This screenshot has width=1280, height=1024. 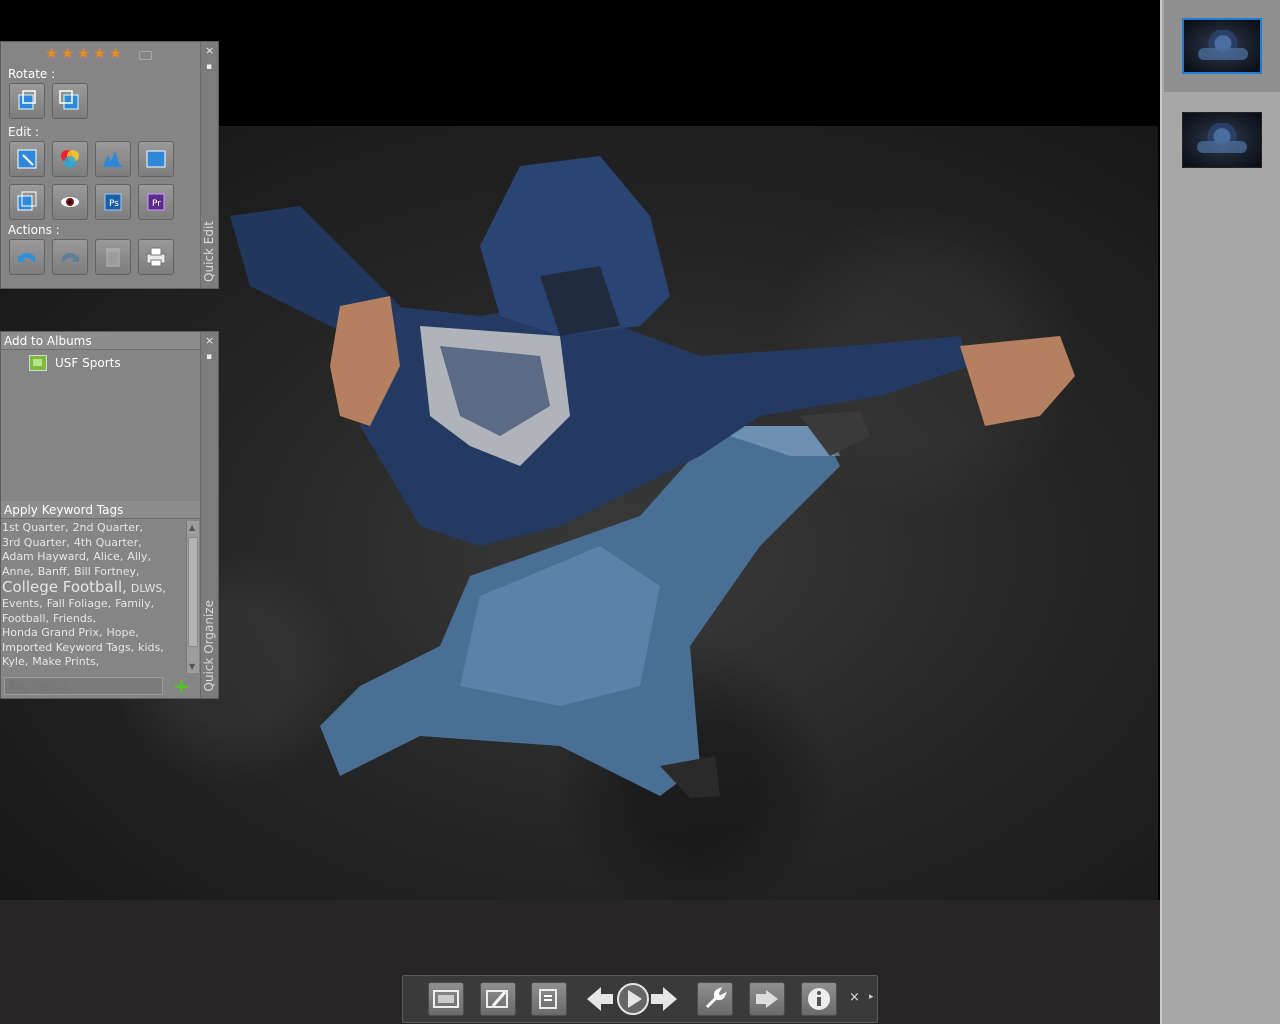 I want to click on keyword-tags-header: Apply Keyword Tags, so click(x=100, y=510).